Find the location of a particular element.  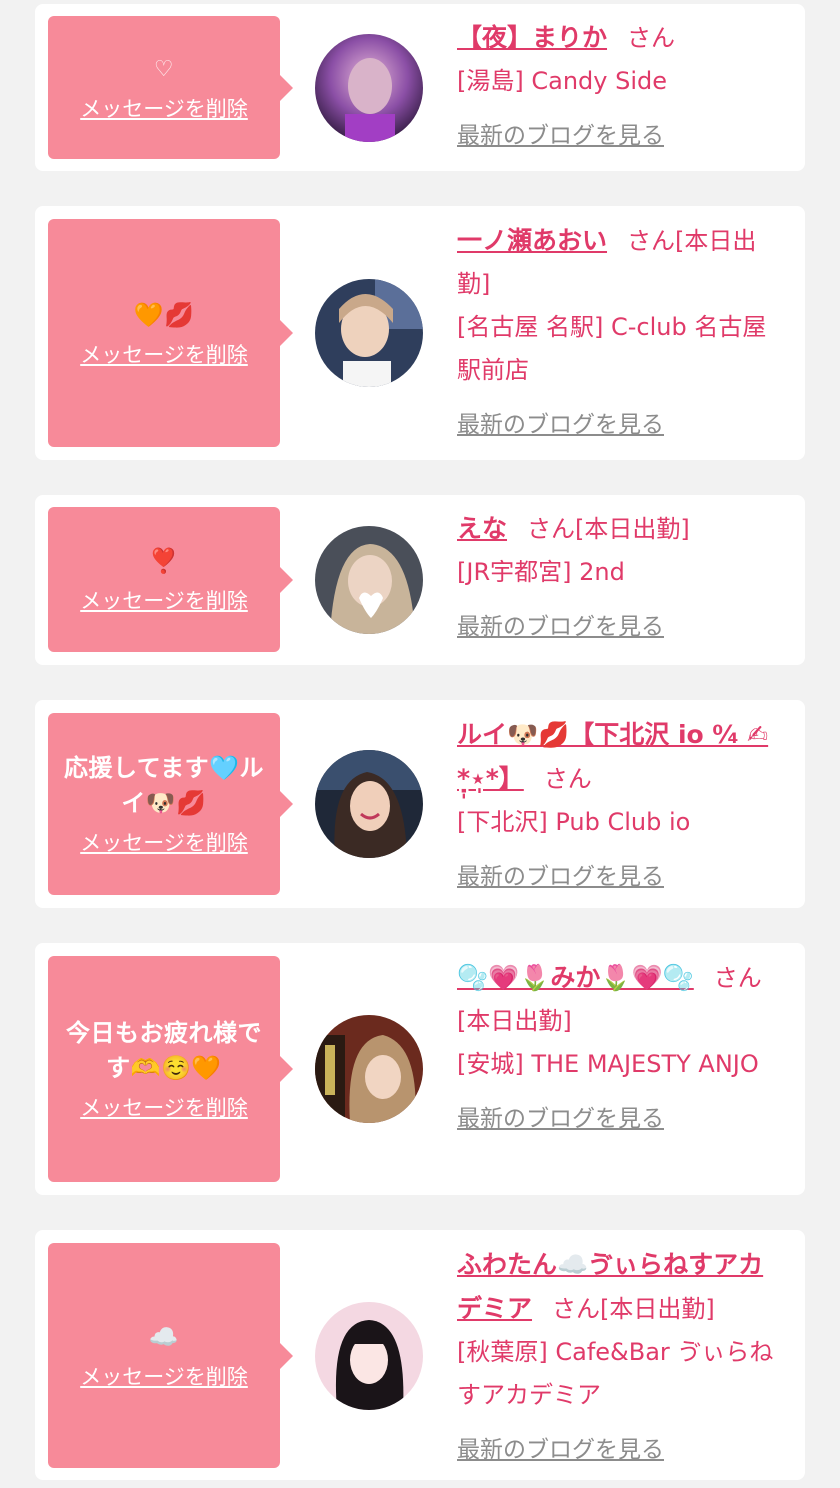

message-bubble: ❣️ メッセージを削除 is located at coordinates (170, 579).